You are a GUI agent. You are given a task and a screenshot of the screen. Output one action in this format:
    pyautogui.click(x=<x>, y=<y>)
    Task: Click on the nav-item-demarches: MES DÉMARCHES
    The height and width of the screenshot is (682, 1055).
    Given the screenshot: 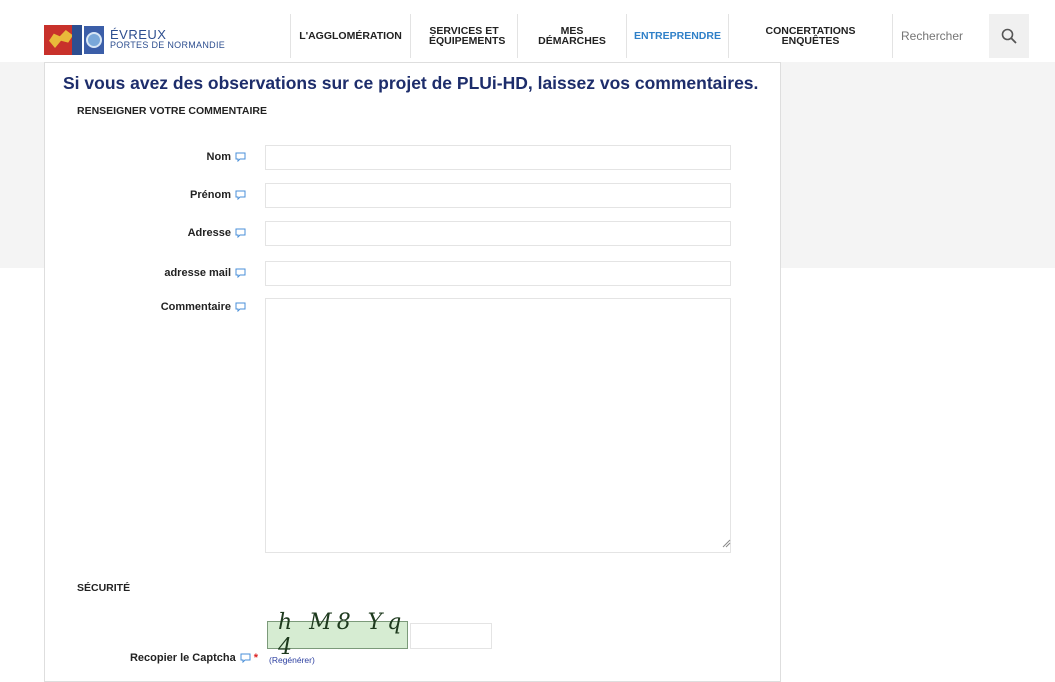 What is the action you would take?
    pyautogui.click(x=571, y=36)
    